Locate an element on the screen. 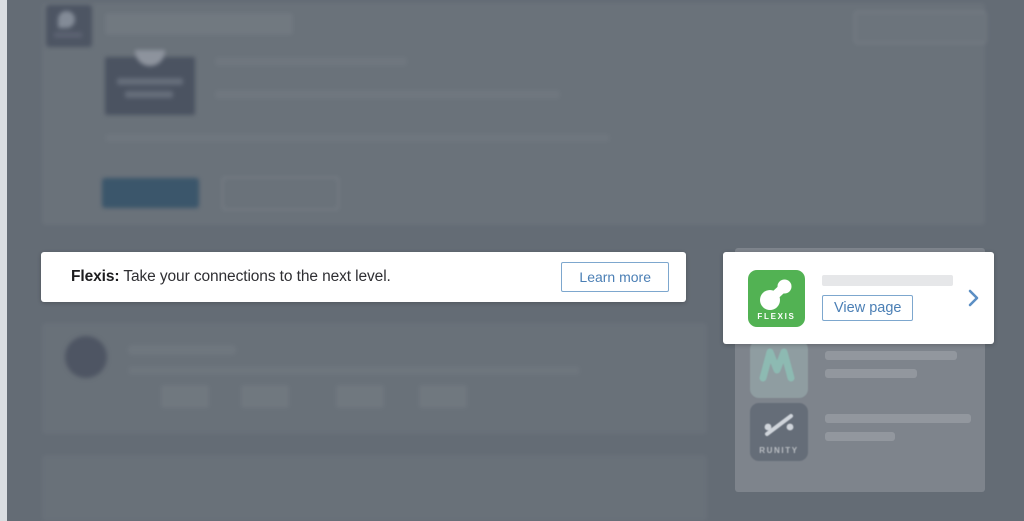 The height and width of the screenshot is (521, 1024). sidebar-item-1-text is located at coordinates (898, 432).